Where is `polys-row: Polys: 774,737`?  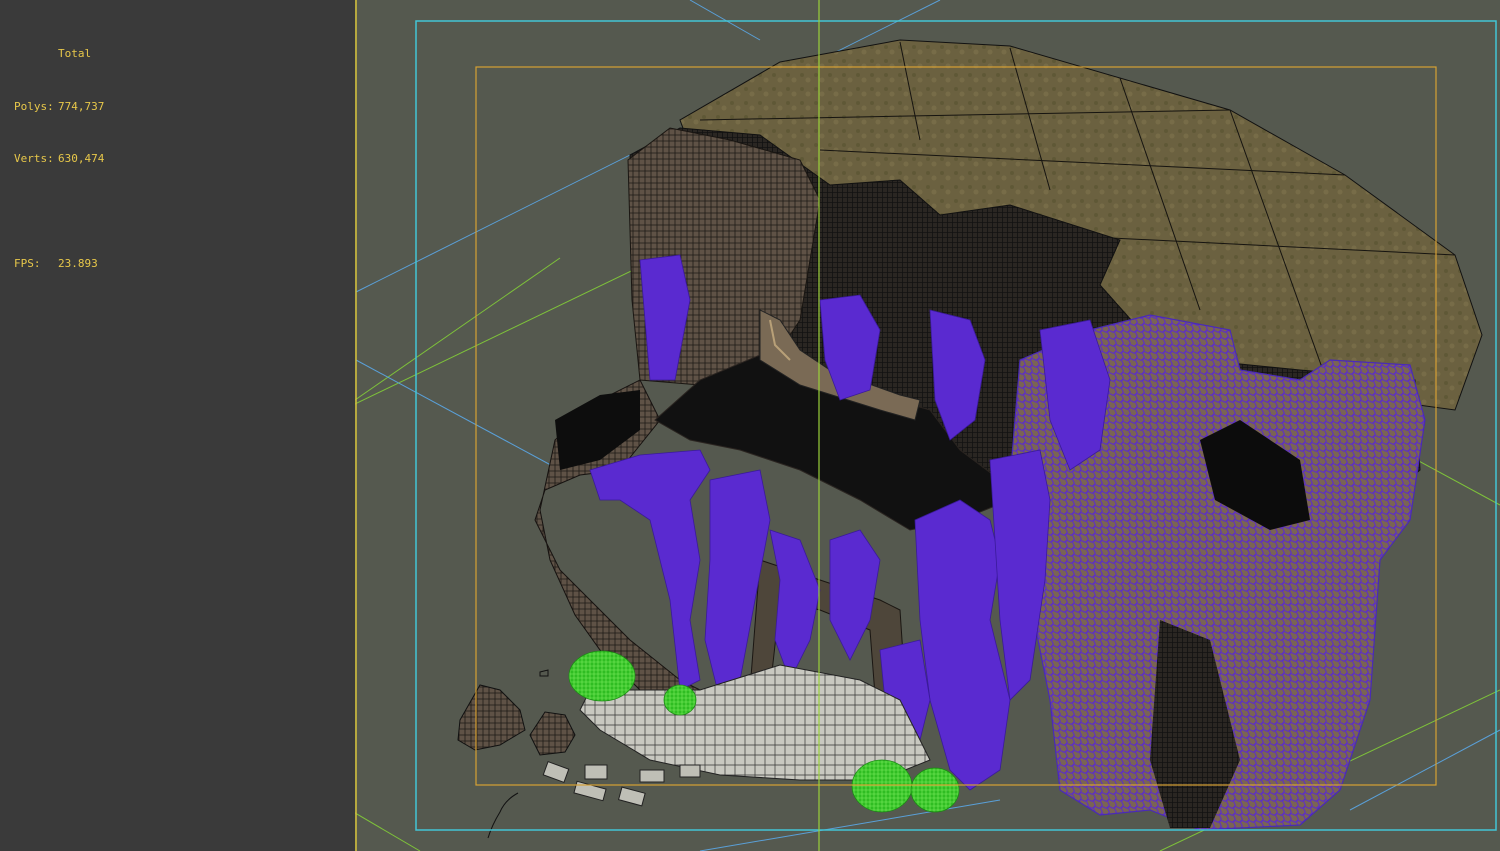
polys-row: Polys: 774,737 is located at coordinates (59, 106).